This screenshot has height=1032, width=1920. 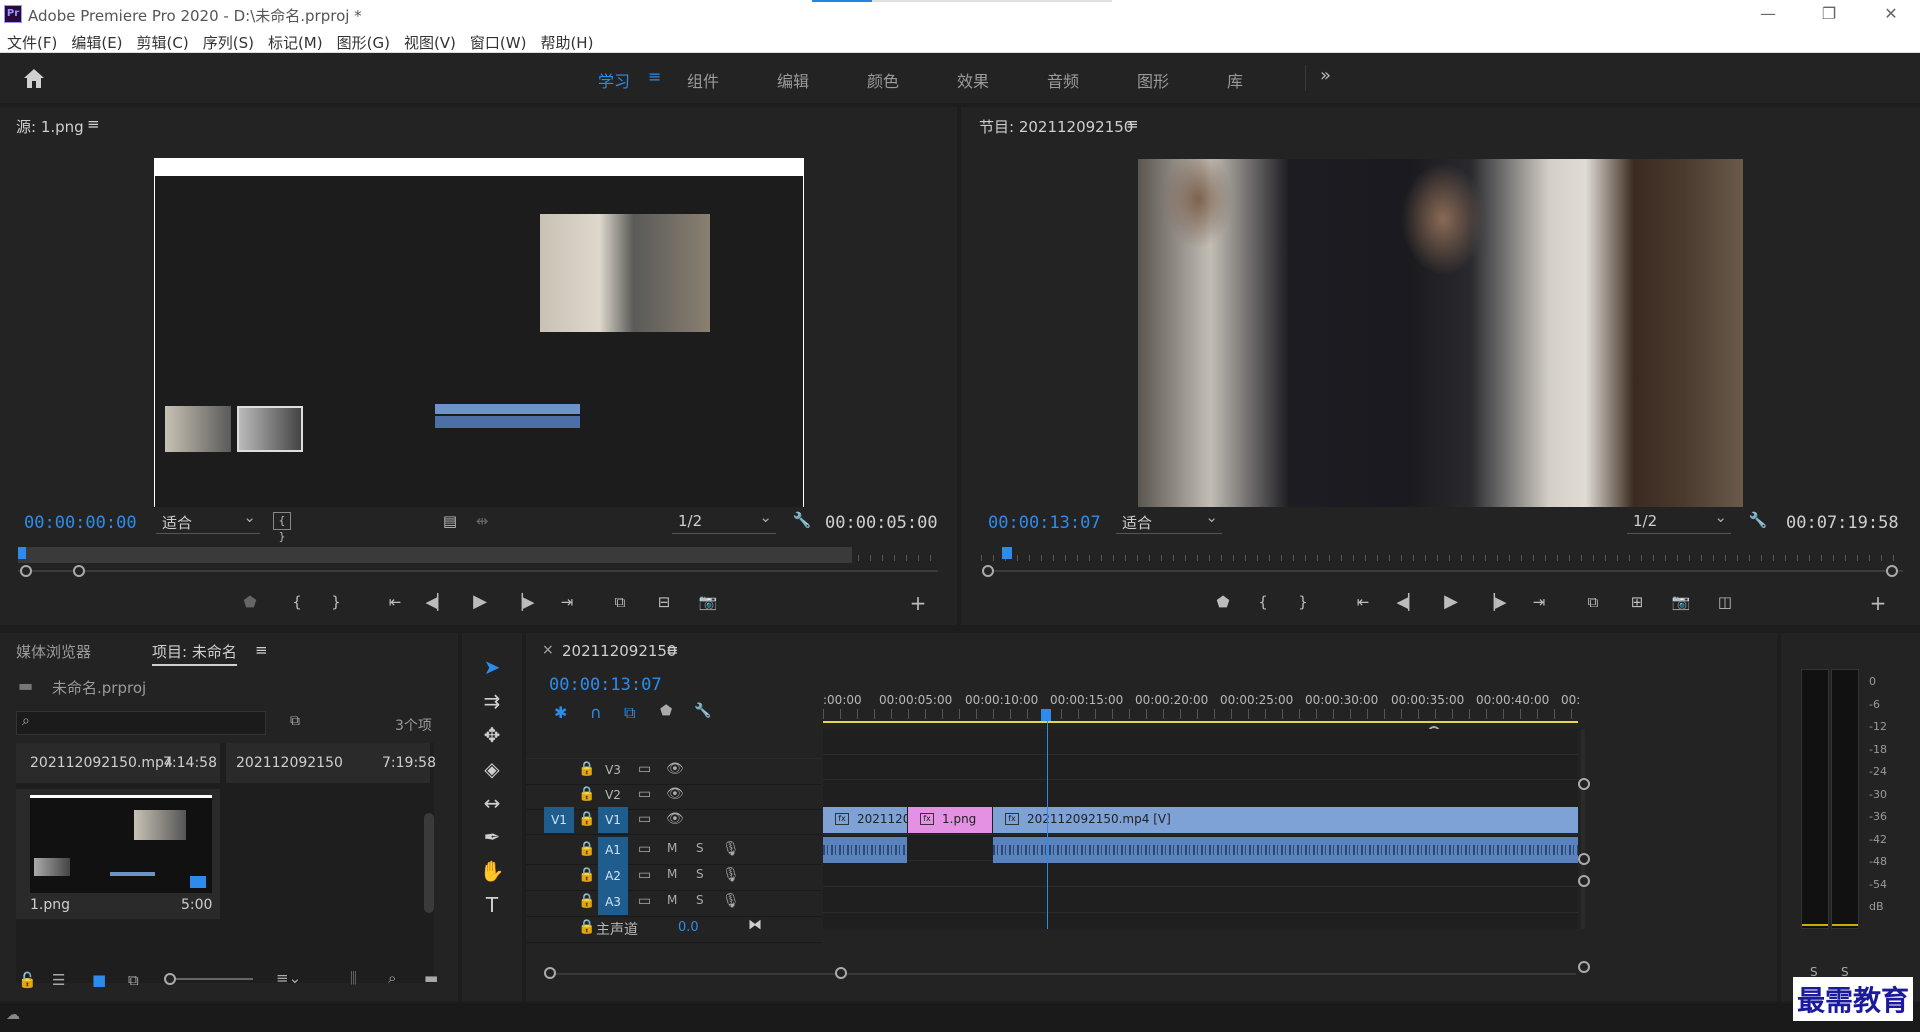 I want to click on timeline-playhead-line, so click(x=1047, y=824).